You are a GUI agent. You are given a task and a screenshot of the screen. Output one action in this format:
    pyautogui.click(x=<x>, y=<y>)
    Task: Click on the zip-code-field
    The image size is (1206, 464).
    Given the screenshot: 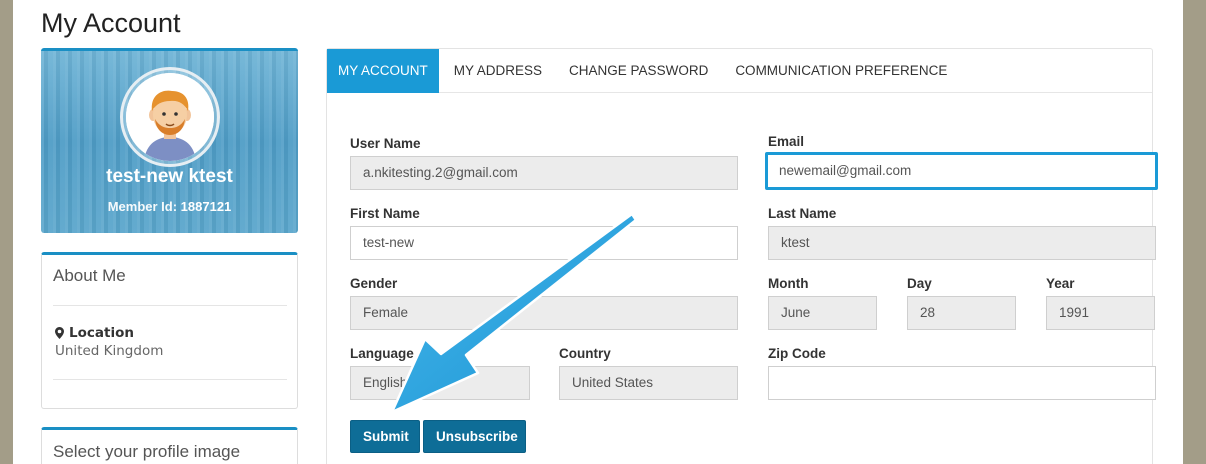 What is the action you would take?
    pyautogui.click(x=962, y=383)
    